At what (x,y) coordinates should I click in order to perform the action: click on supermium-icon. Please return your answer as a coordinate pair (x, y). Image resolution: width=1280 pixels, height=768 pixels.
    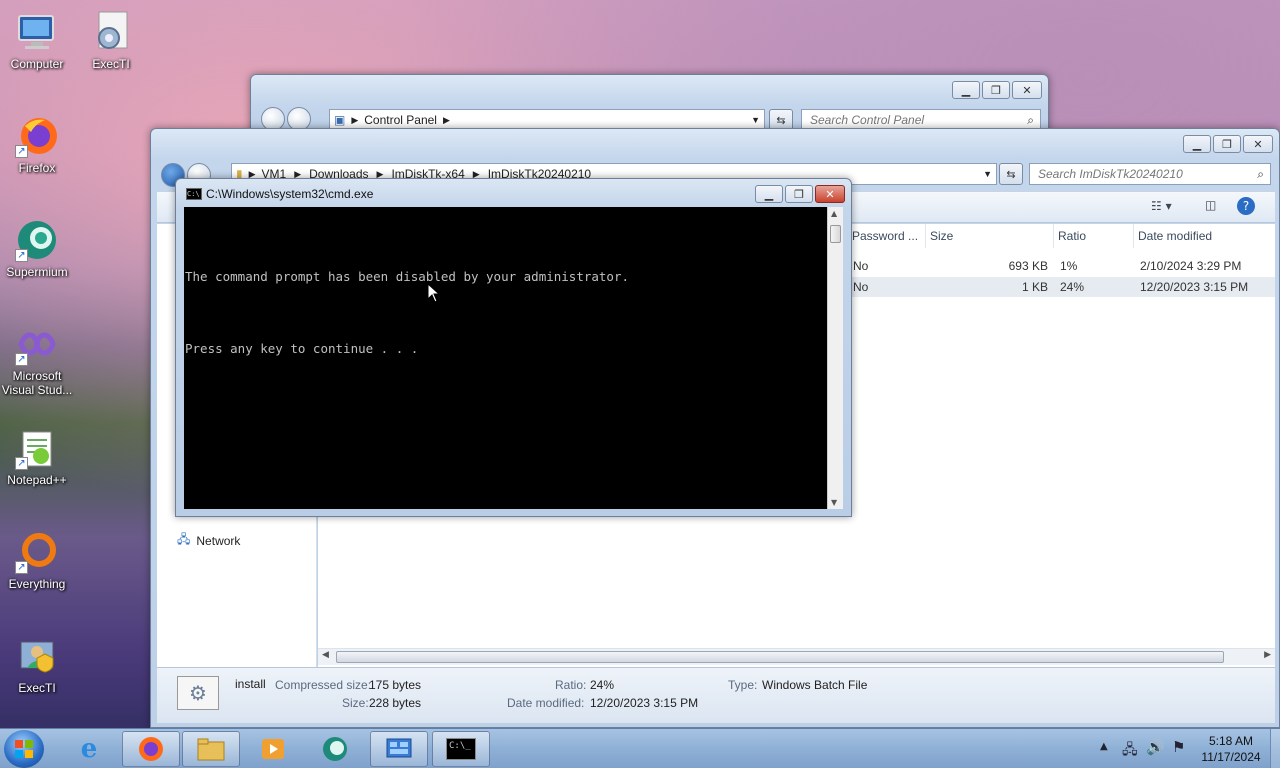
    Looking at the image, I should click on (335, 749).